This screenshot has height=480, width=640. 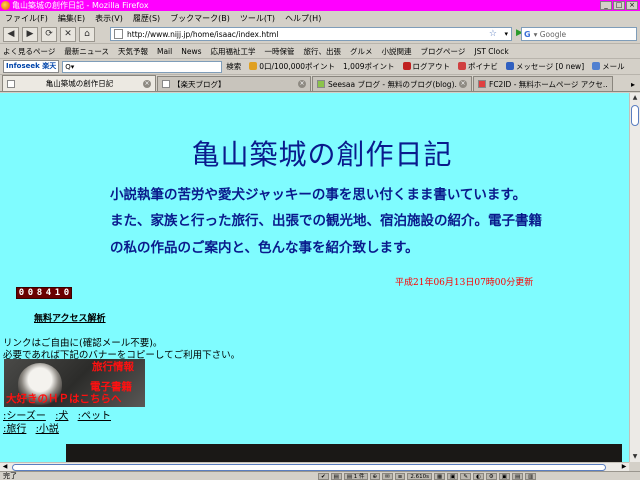 What do you see at coordinates (133, 51) in the screenshot?
I see `bookmark-item: 天気予報` at bounding box center [133, 51].